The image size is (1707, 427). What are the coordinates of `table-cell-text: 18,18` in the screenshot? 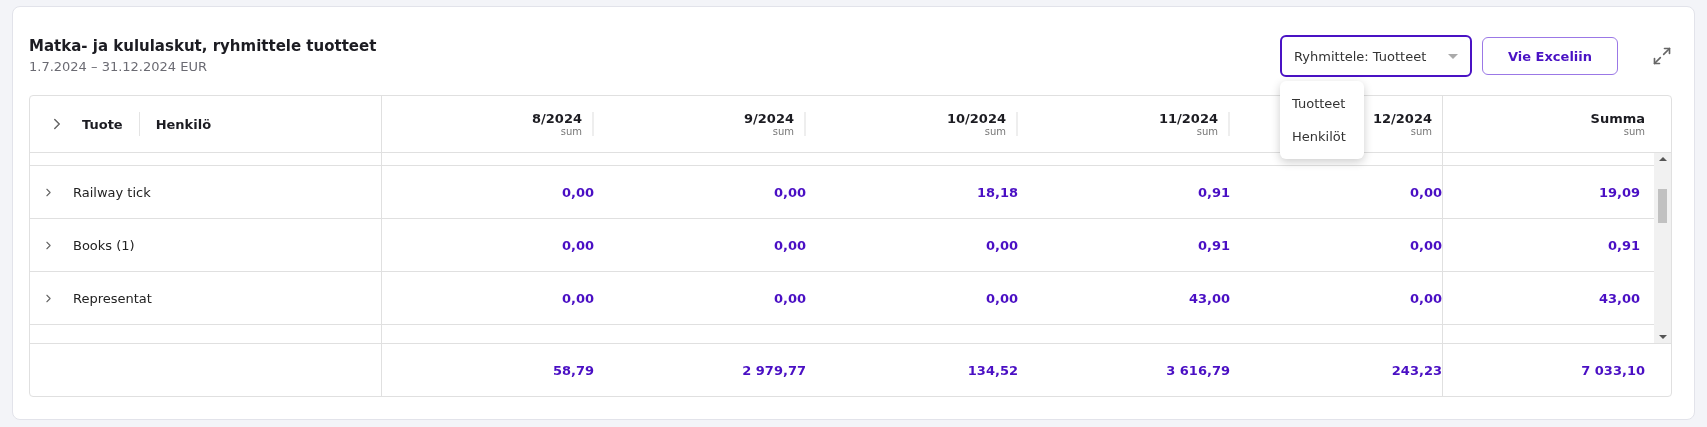 It's located at (996, 192).